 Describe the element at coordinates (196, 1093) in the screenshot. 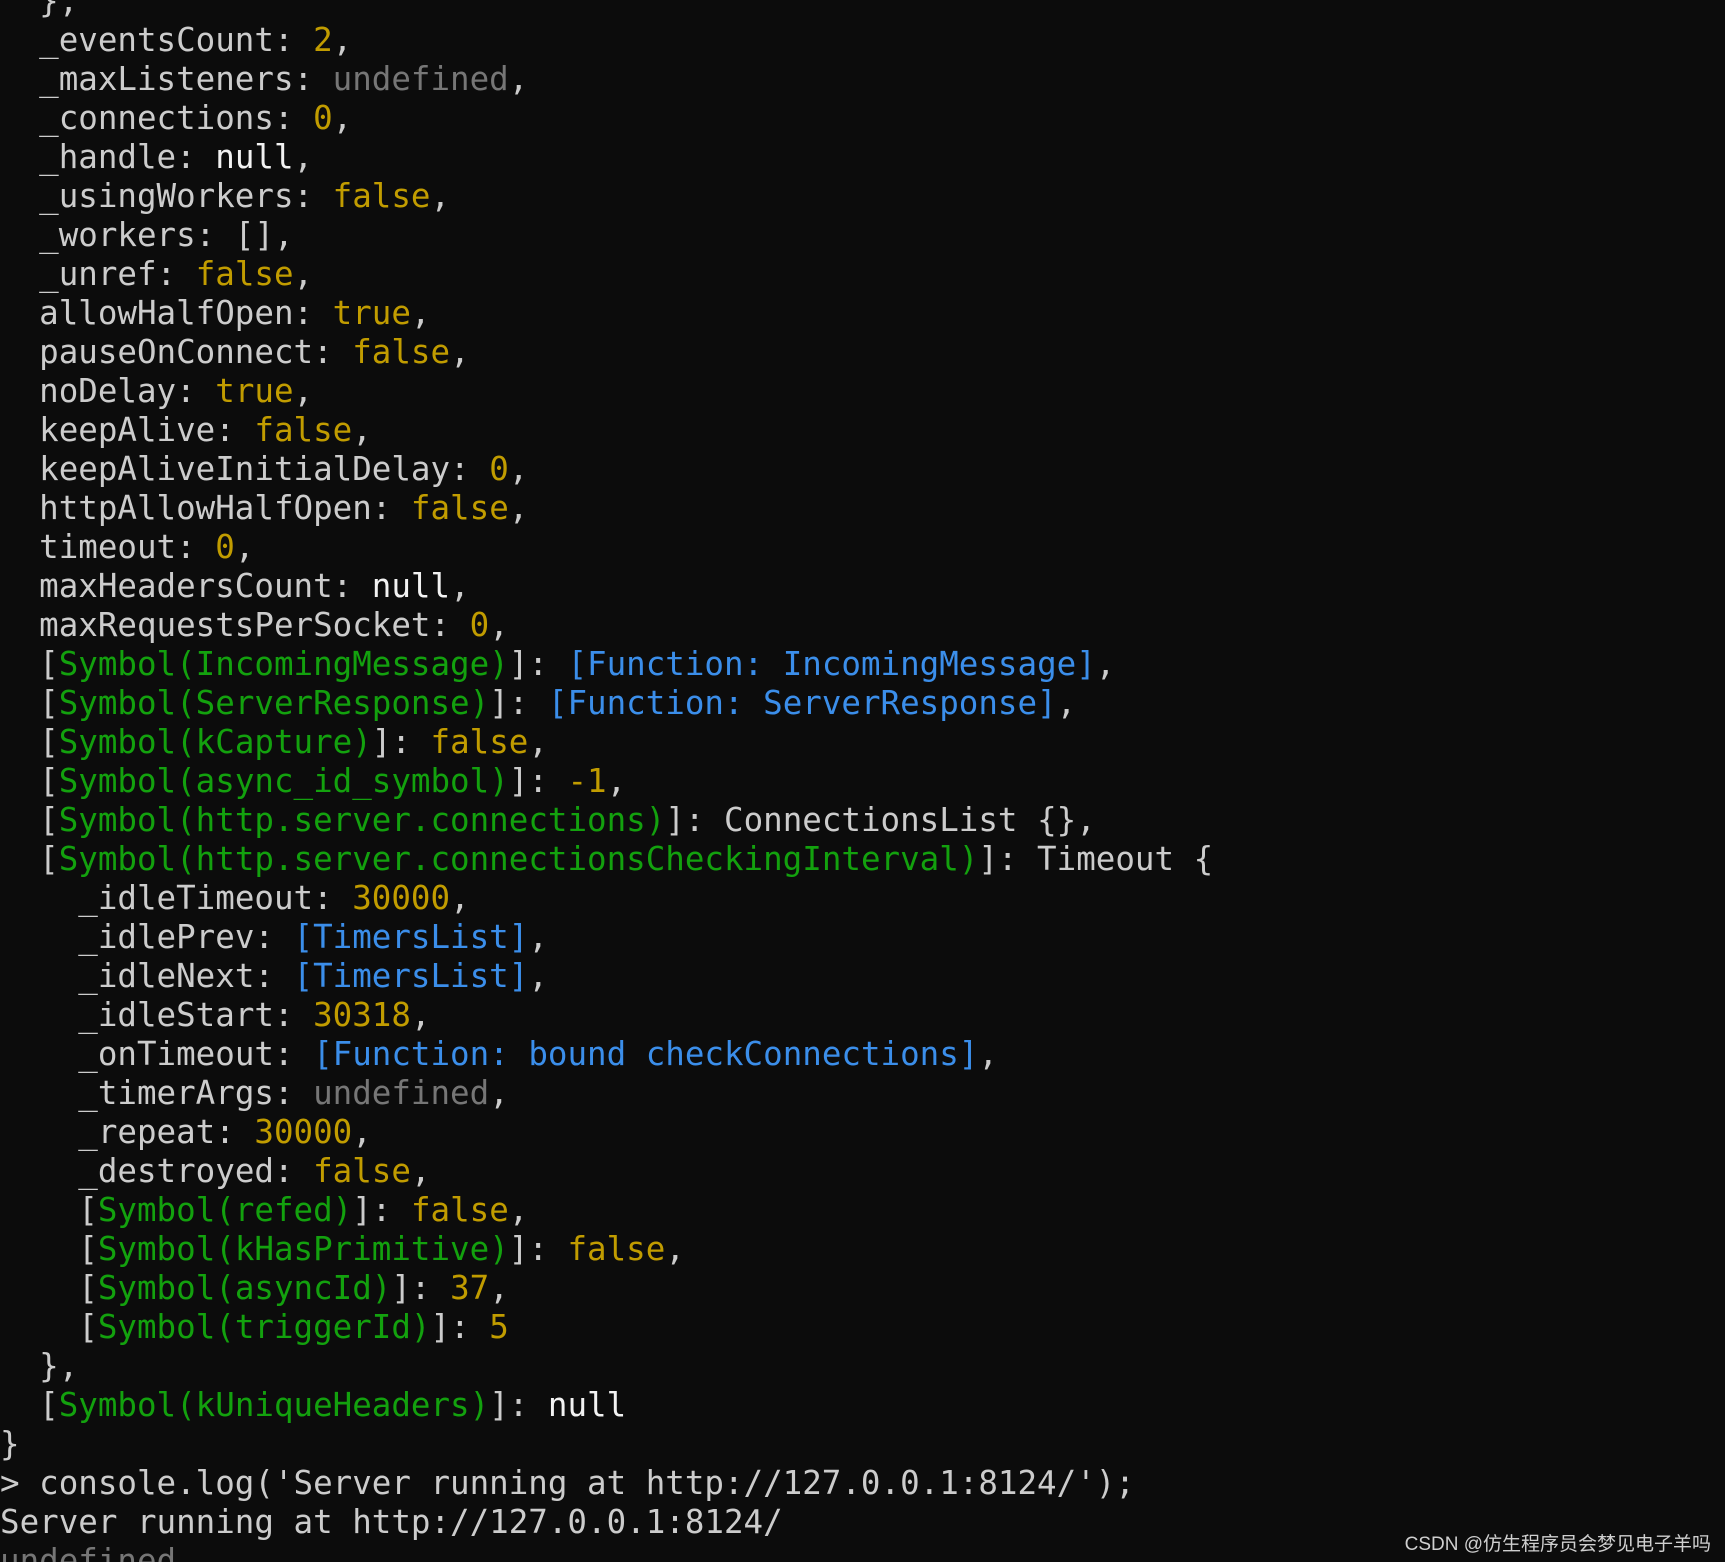

I see `token: _timerArgs:` at that location.